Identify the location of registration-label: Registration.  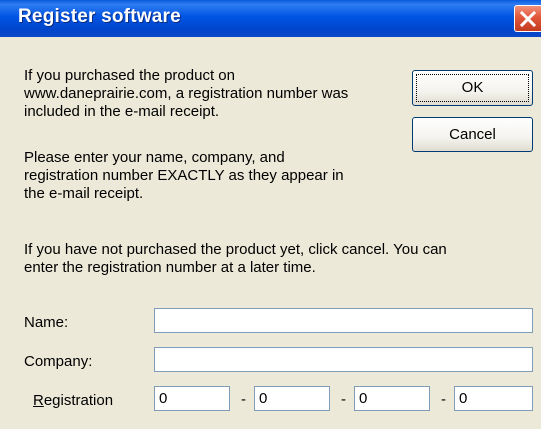
(73, 400).